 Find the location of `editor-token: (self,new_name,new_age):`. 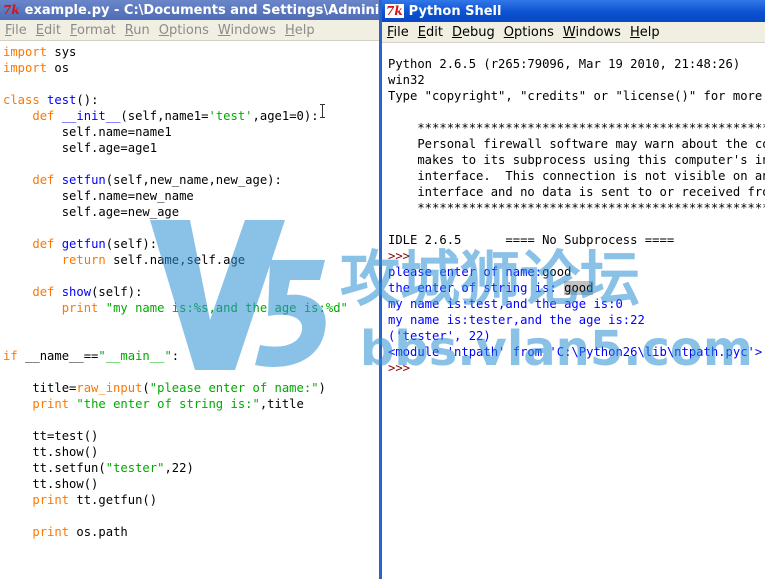

editor-token: (self,new_name,new_age): is located at coordinates (193, 180).